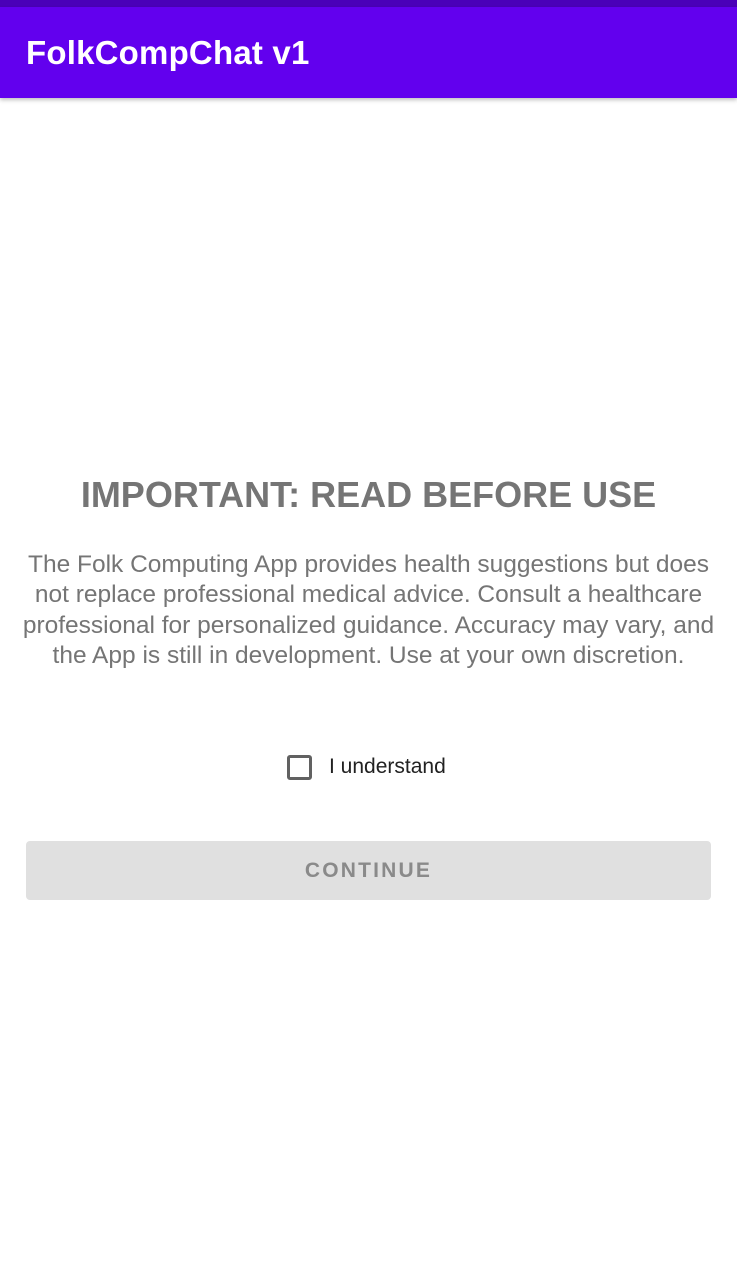  Describe the element at coordinates (368, 52) in the screenshot. I see `app-bar: FolkCompChat v1` at that location.